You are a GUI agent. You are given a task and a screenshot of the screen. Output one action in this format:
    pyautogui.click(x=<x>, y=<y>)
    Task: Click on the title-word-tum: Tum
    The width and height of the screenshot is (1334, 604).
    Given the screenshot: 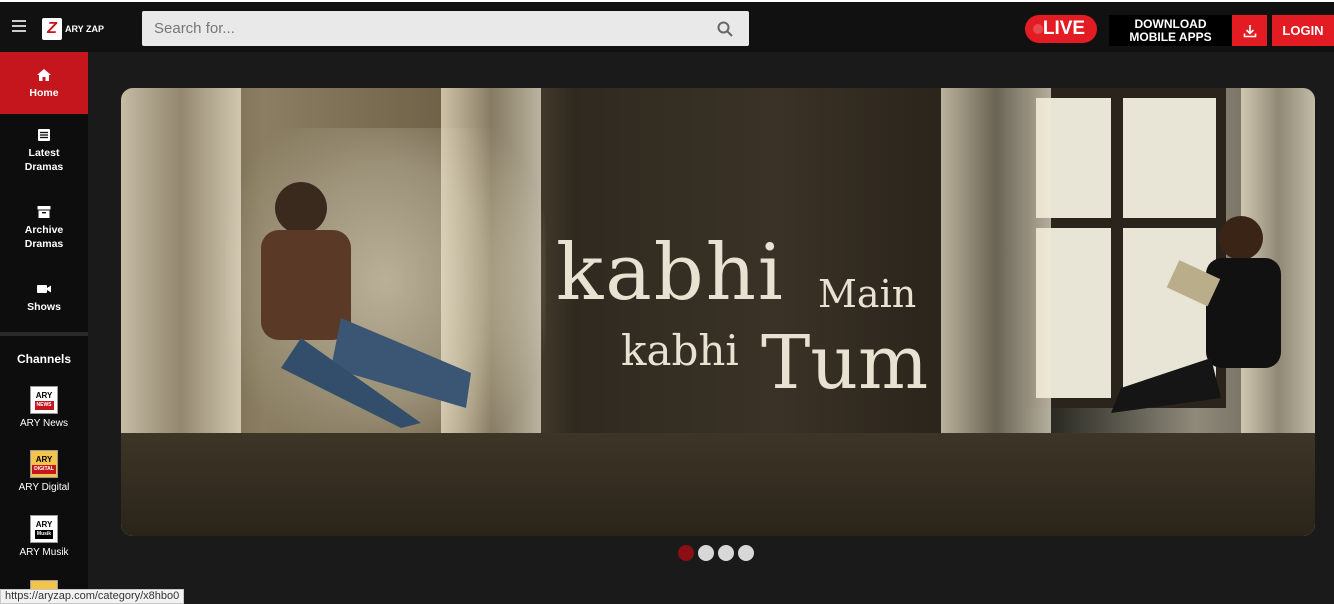 What is the action you would take?
    pyautogui.click(x=845, y=363)
    